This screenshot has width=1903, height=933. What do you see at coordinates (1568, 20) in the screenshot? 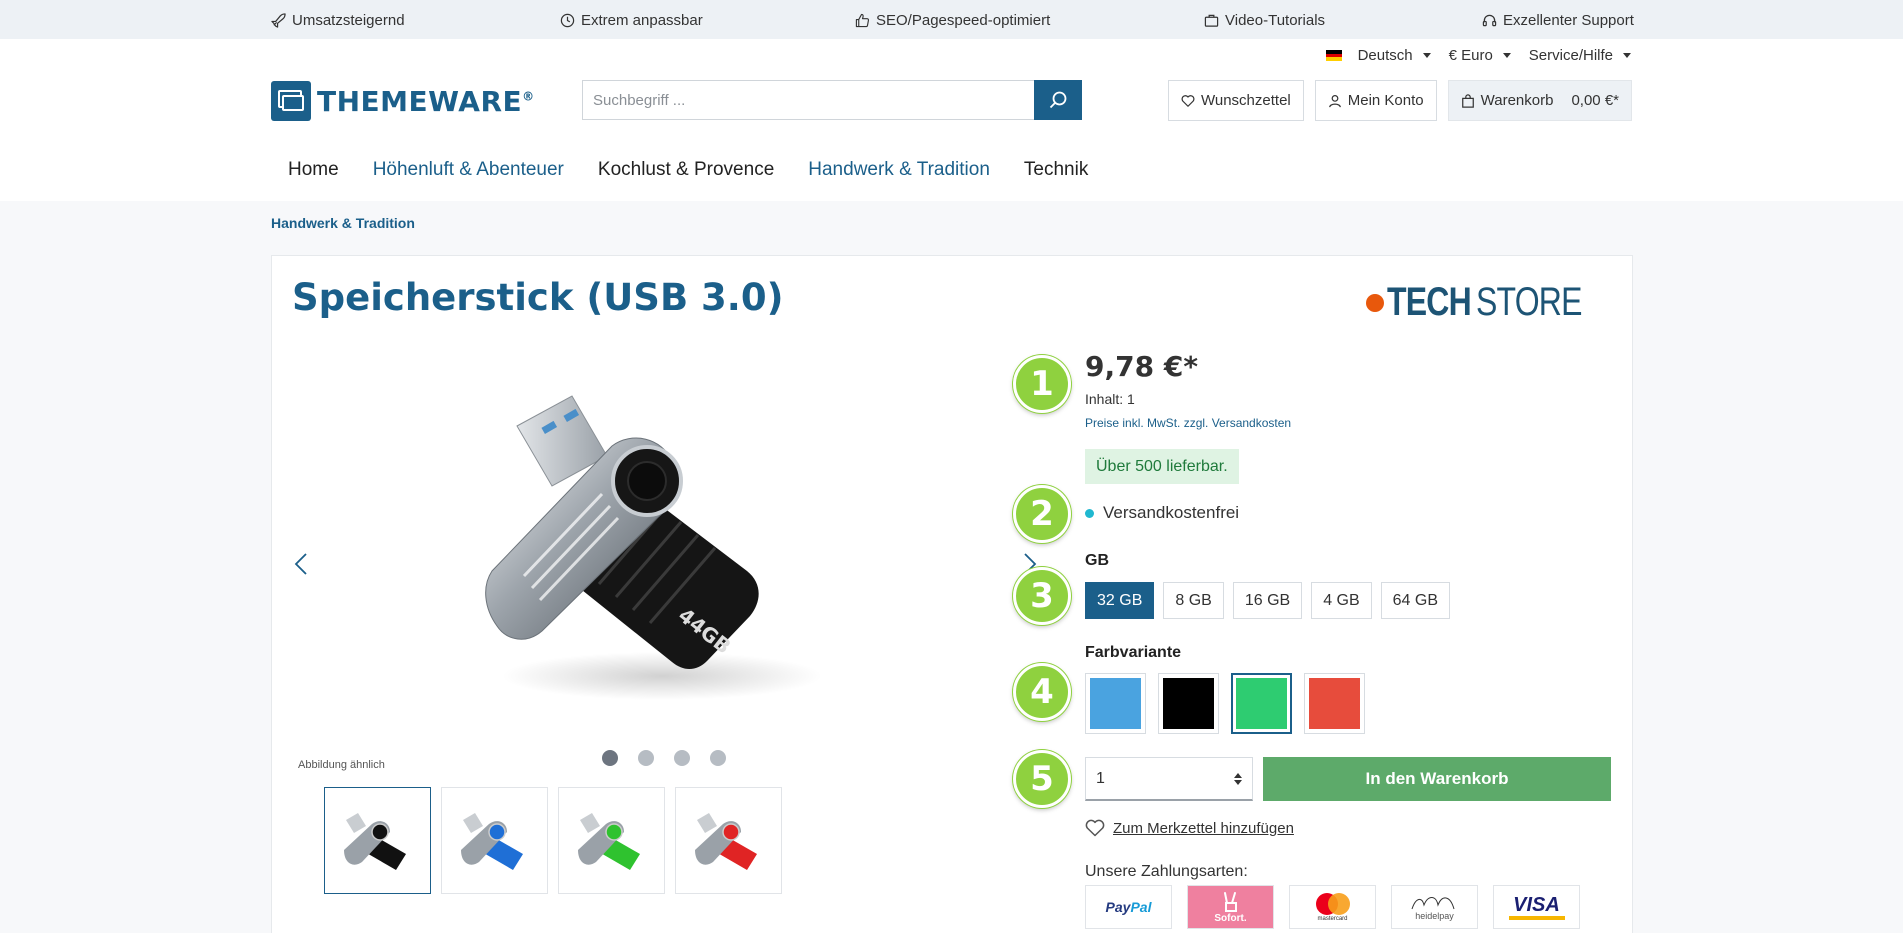
I see `usp-label: Exzellenter Support` at bounding box center [1568, 20].